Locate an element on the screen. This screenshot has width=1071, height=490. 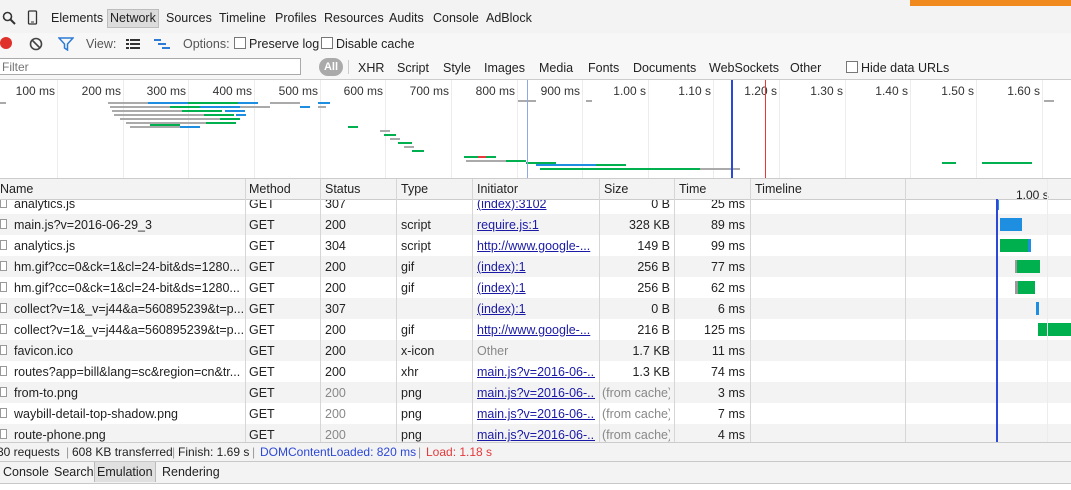
col-header-time: Time is located at coordinates (692, 189).